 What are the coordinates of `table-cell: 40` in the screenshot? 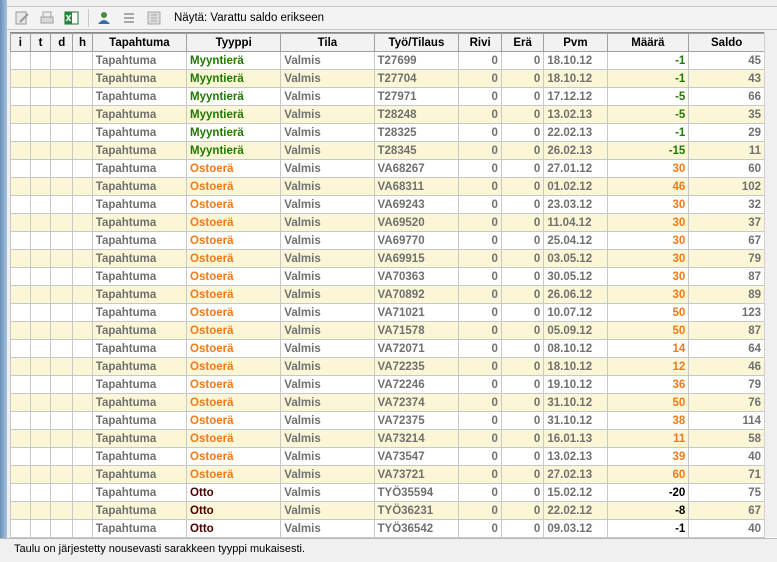 It's located at (726, 528).